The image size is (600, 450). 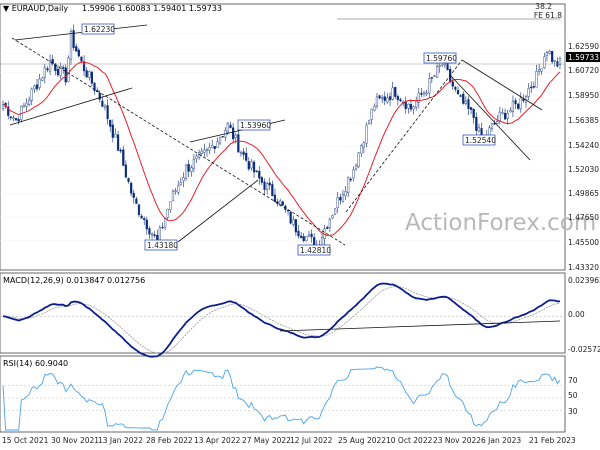 I want to click on x-tick: 28 Feb 2022, so click(x=169, y=440).